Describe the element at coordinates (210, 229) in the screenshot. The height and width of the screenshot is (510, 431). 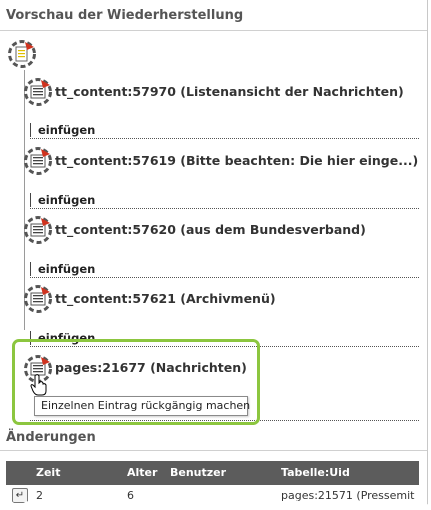
I see `record-label: tt_content:57620 (aus dem Bundesverband)` at that location.